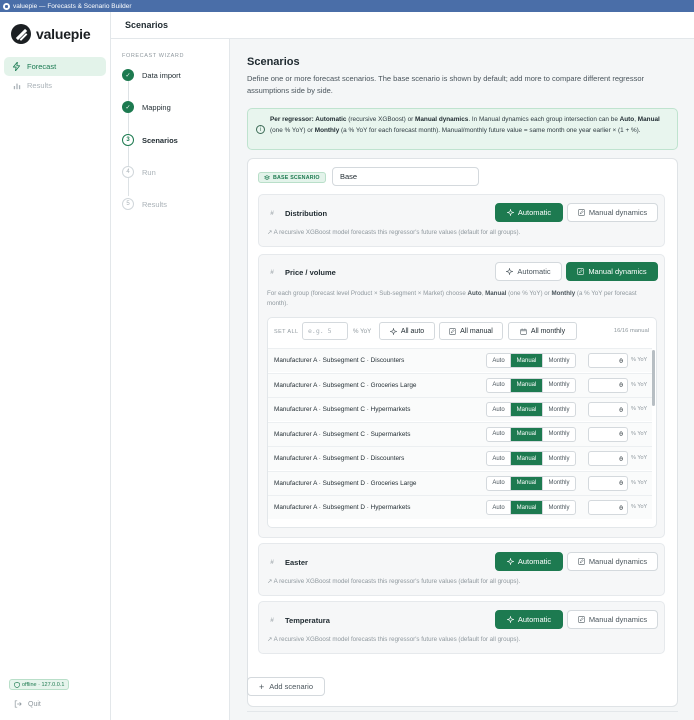 The height and width of the screenshot is (720, 694). What do you see at coordinates (347, 6) in the screenshot?
I see `window-titlebar: valuepie — Forecasts & Scenario Builder` at bounding box center [347, 6].